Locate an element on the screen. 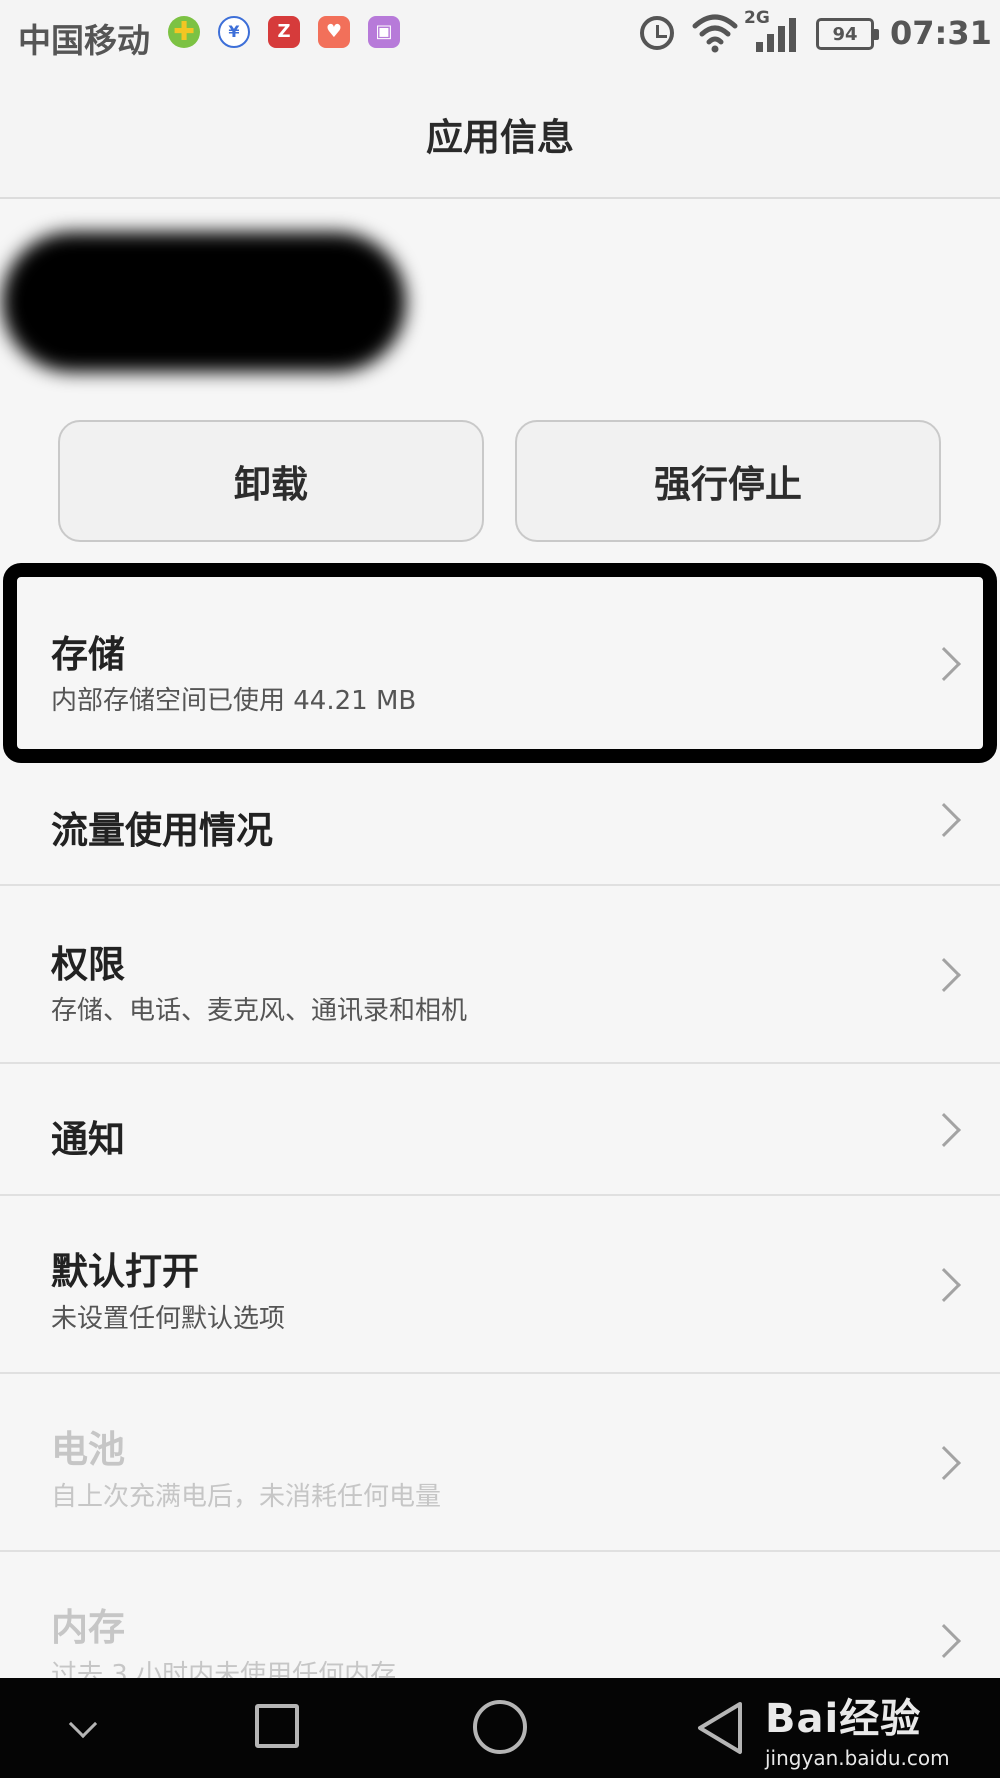 Image resolution: width=1000 pixels, height=1778 pixels. chevron-down-icon is located at coordinates (83, 1724).